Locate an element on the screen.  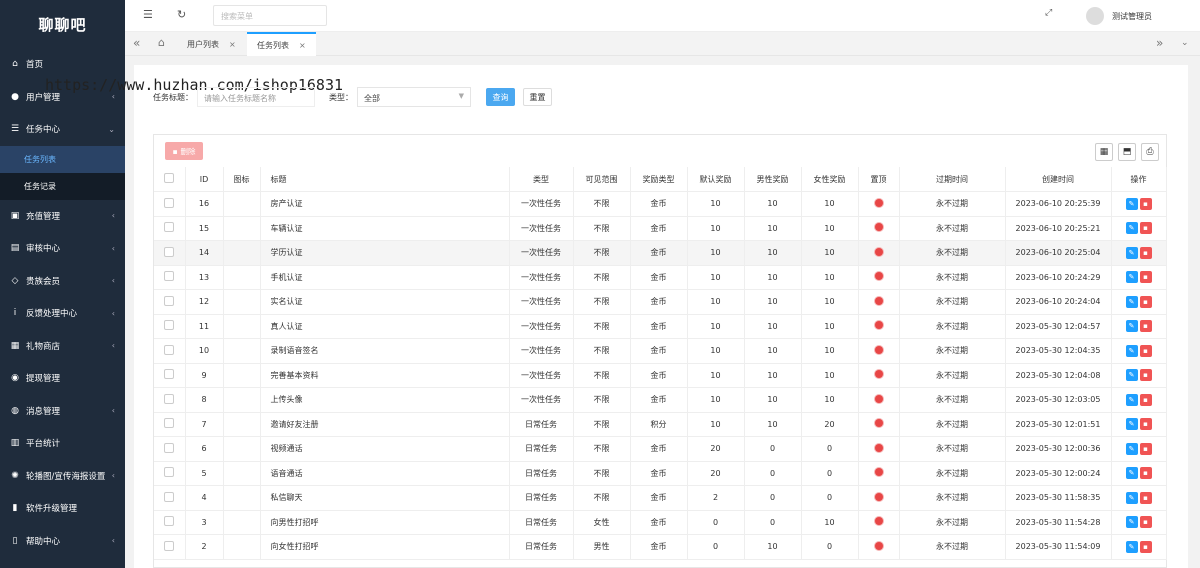
title-filter-input: 请输入任务标题名称 is located at coordinates (256, 97).